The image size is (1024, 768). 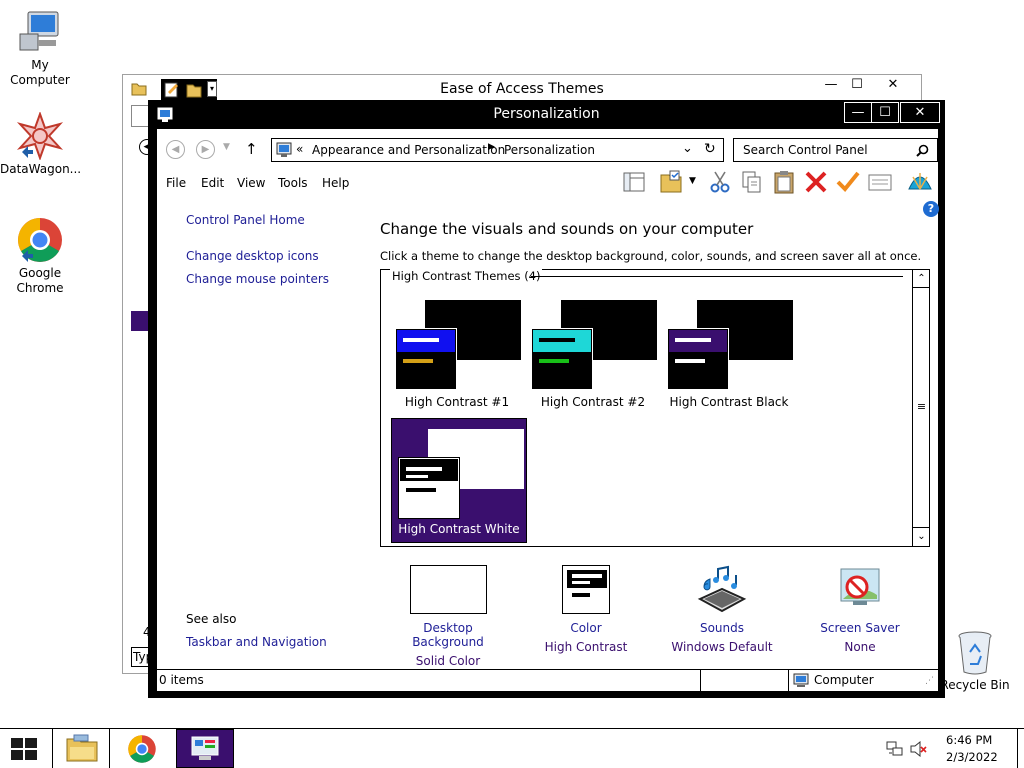 What do you see at coordinates (176, 183) in the screenshot?
I see `menu-file: File` at bounding box center [176, 183].